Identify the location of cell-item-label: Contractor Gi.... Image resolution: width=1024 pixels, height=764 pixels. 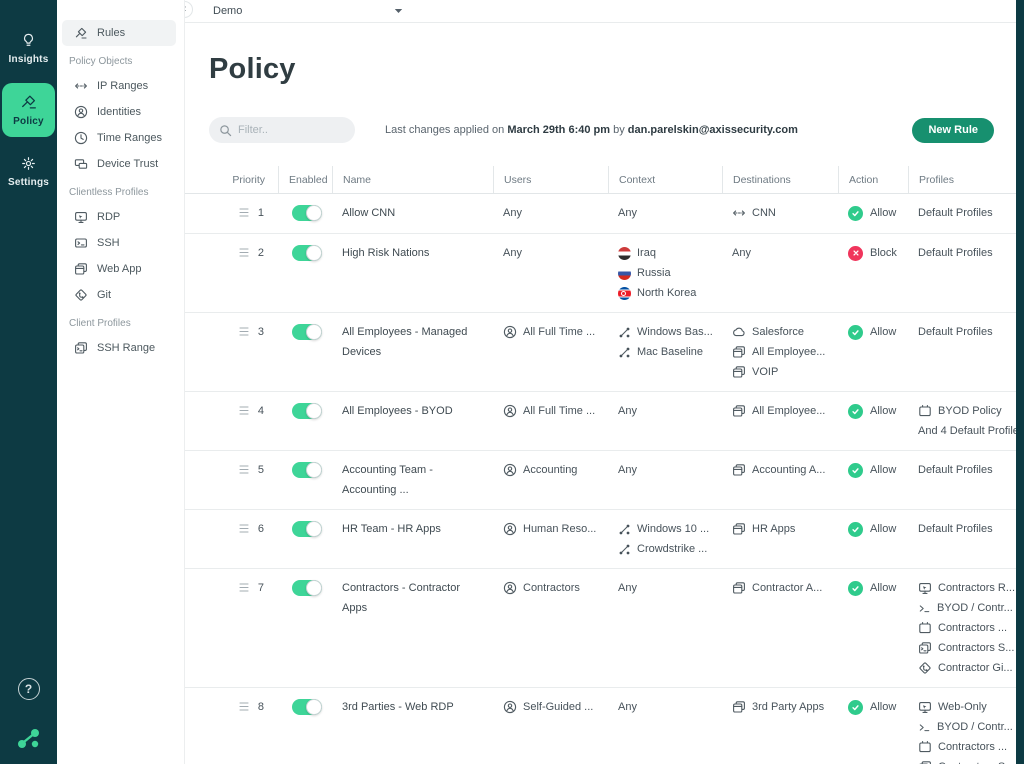
(975, 668).